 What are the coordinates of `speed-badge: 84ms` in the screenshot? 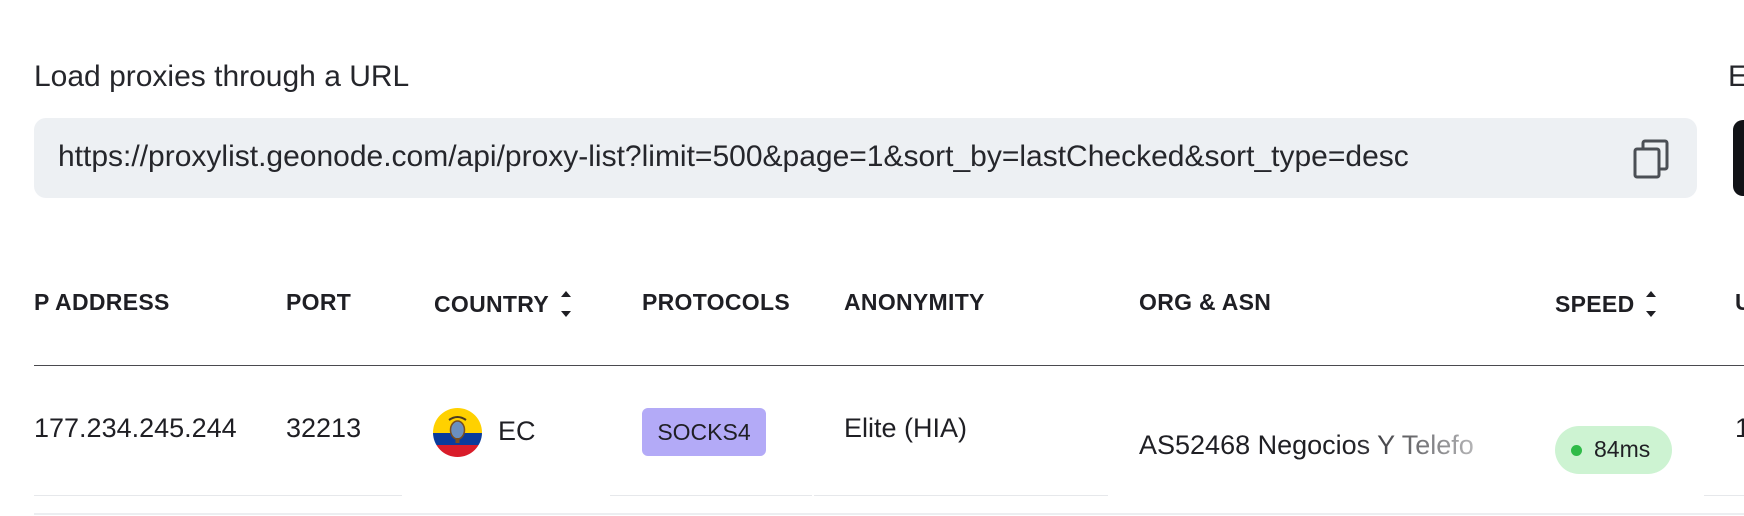 It's located at (1613, 450).